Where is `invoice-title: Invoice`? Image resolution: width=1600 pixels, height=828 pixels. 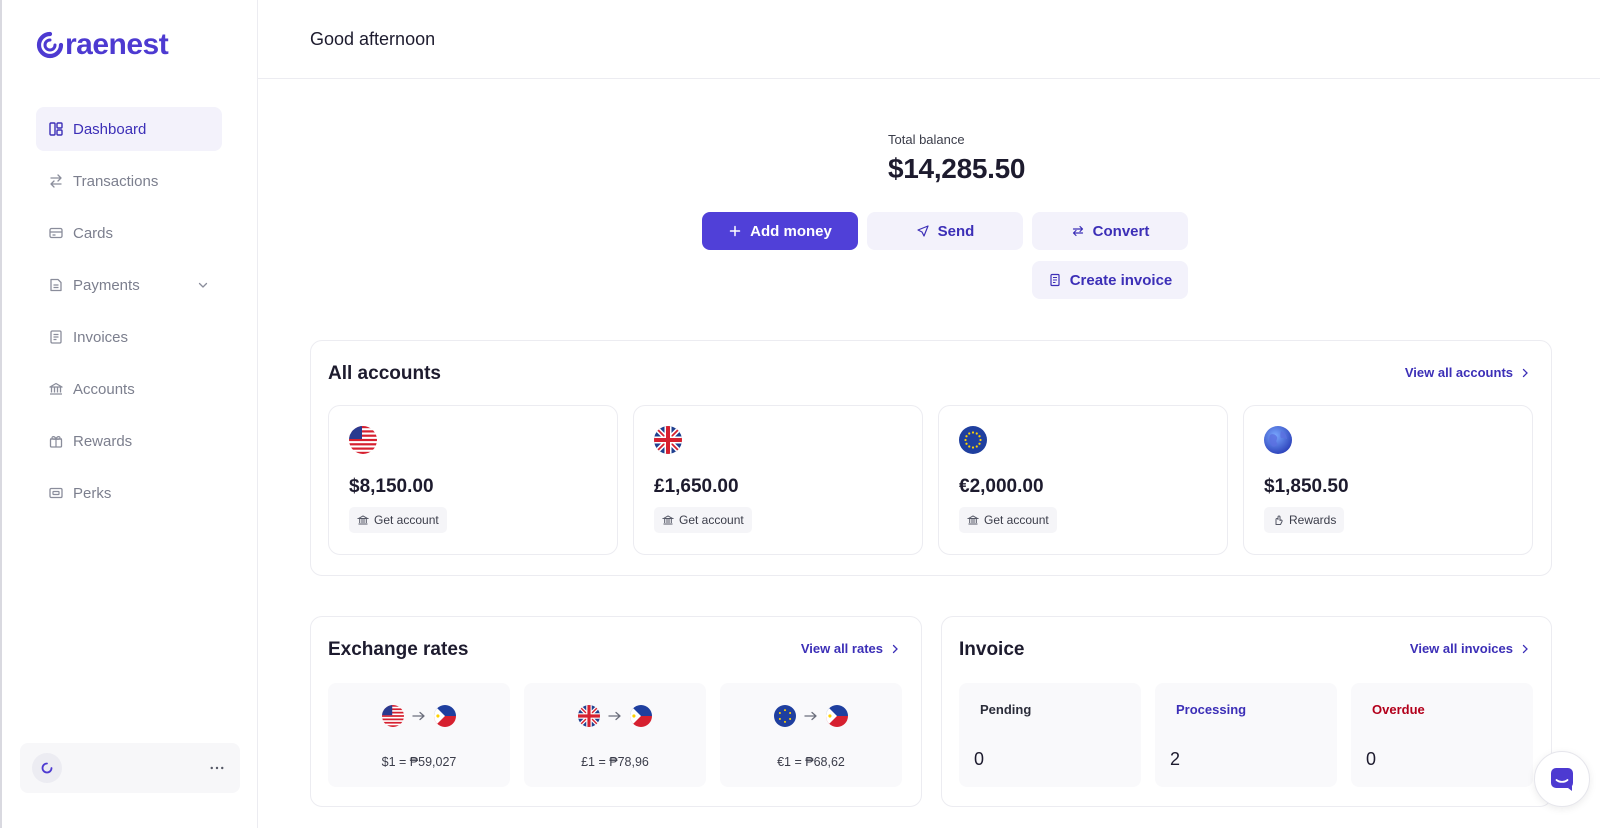
invoice-title: Invoice is located at coordinates (992, 649).